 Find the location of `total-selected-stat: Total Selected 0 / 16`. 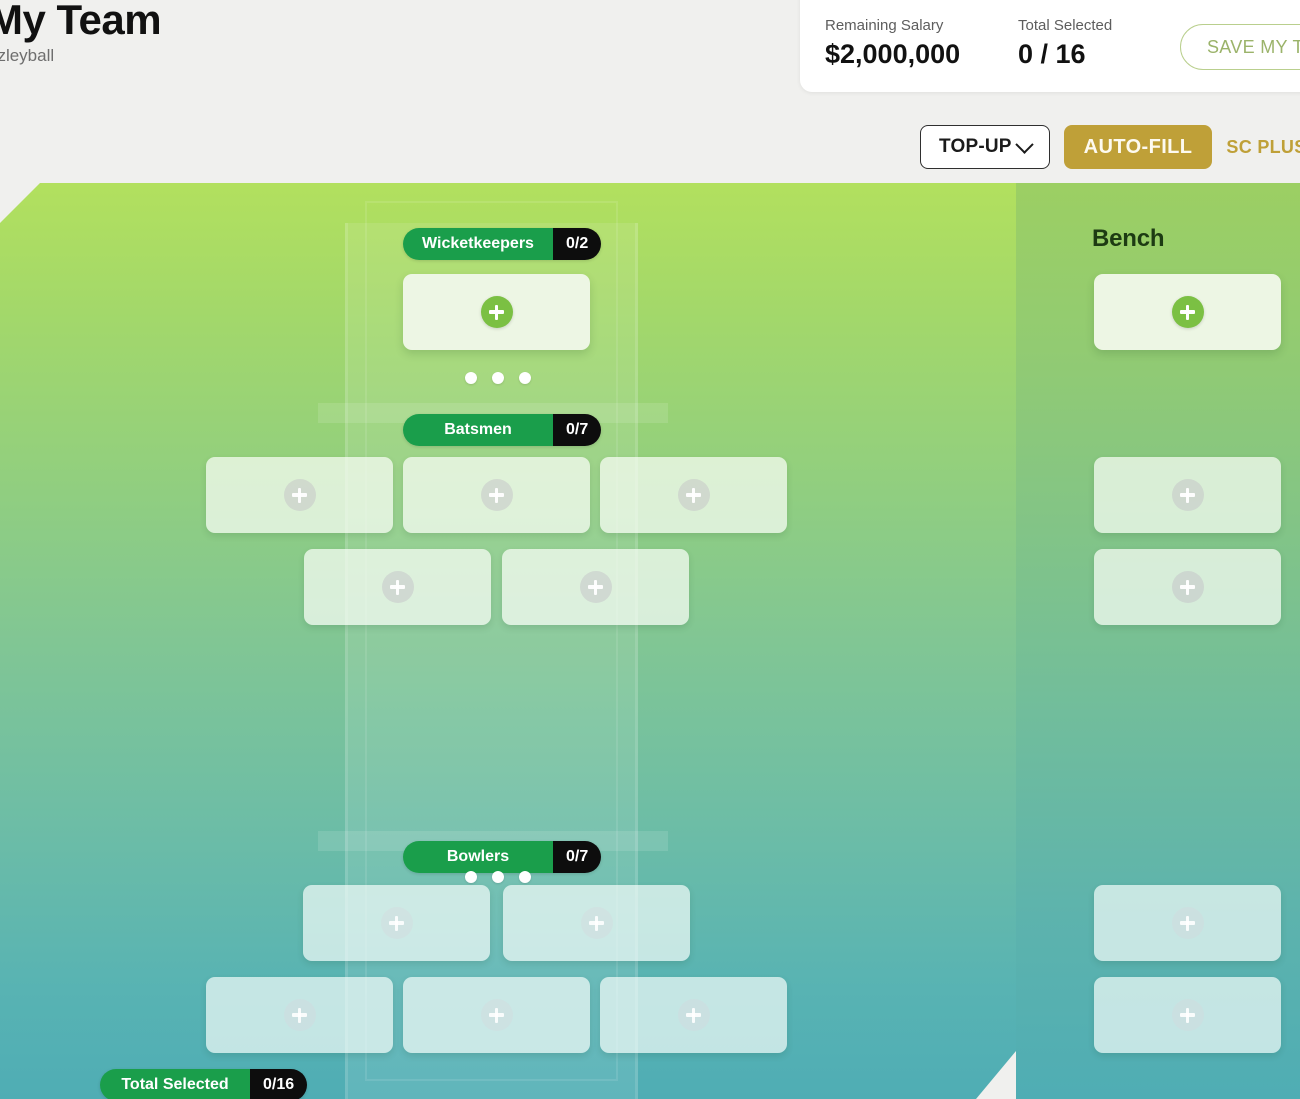

total-selected-stat: Total Selected 0 / 16 is located at coordinates (1065, 43).